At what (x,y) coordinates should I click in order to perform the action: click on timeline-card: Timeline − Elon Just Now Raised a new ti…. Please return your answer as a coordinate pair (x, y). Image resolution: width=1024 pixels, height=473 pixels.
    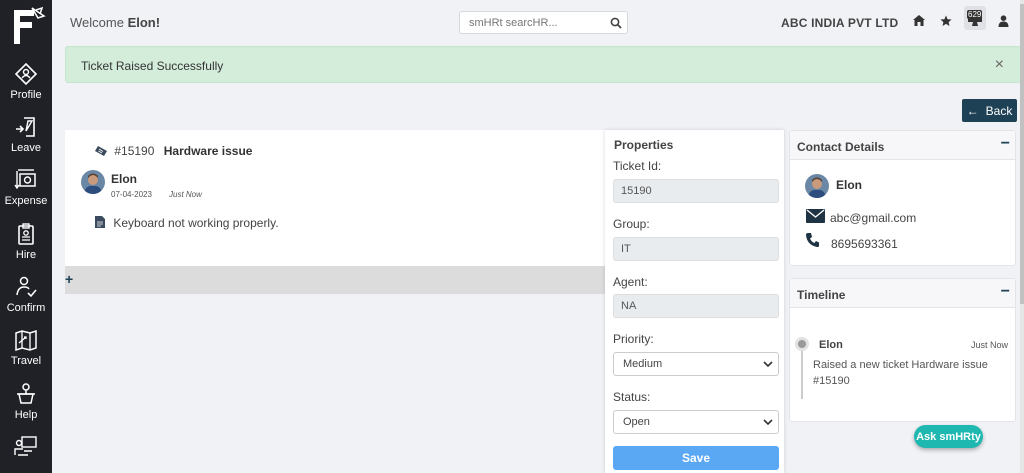
    Looking at the image, I should click on (902, 350).